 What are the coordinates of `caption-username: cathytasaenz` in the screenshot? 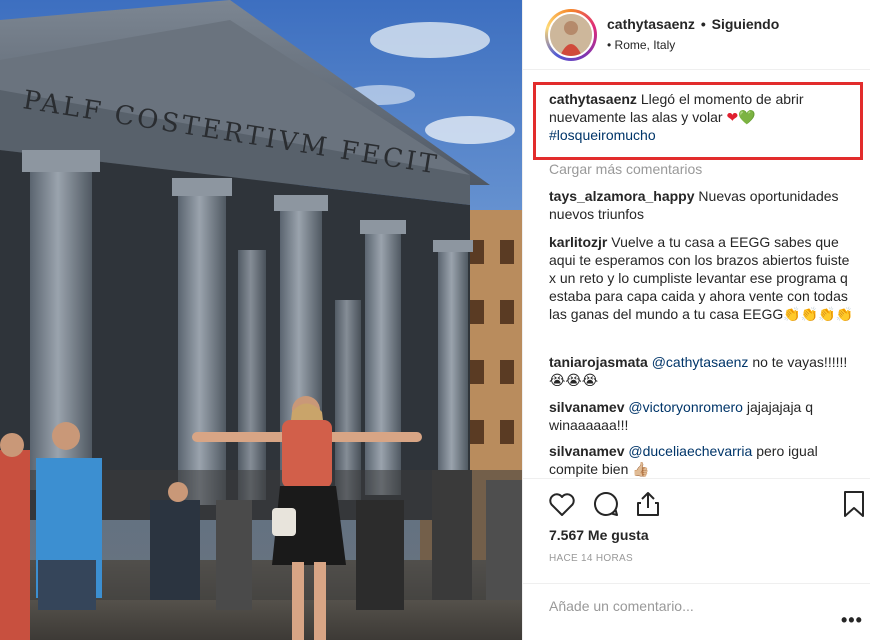 It's located at (593, 99).